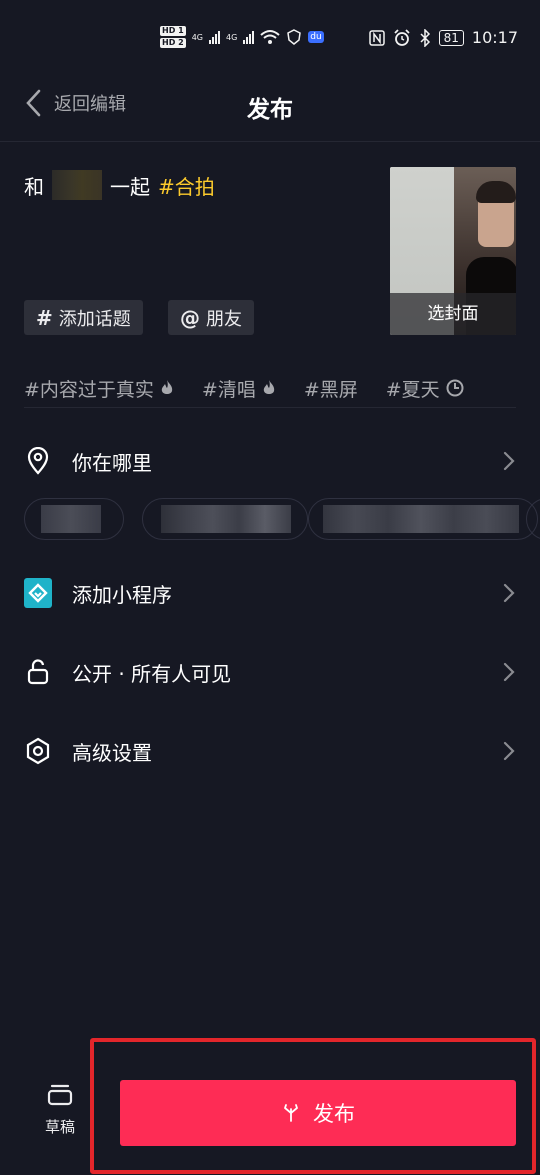 The height and width of the screenshot is (1175, 540). I want to click on status-bar: HD 1 HD 2 4G 4G du 81 10:17, so click(270, 40).